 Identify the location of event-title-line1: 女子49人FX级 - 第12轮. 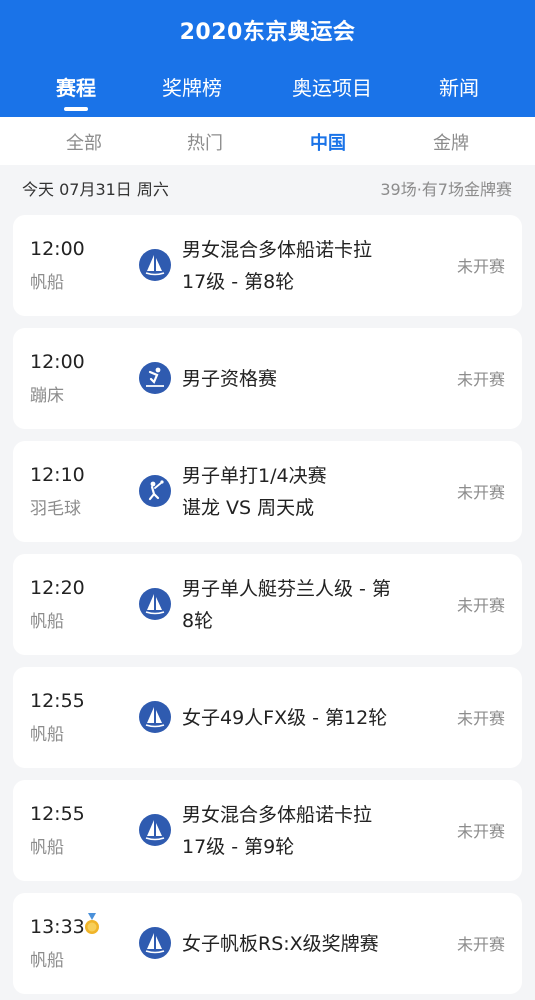
(285, 718).